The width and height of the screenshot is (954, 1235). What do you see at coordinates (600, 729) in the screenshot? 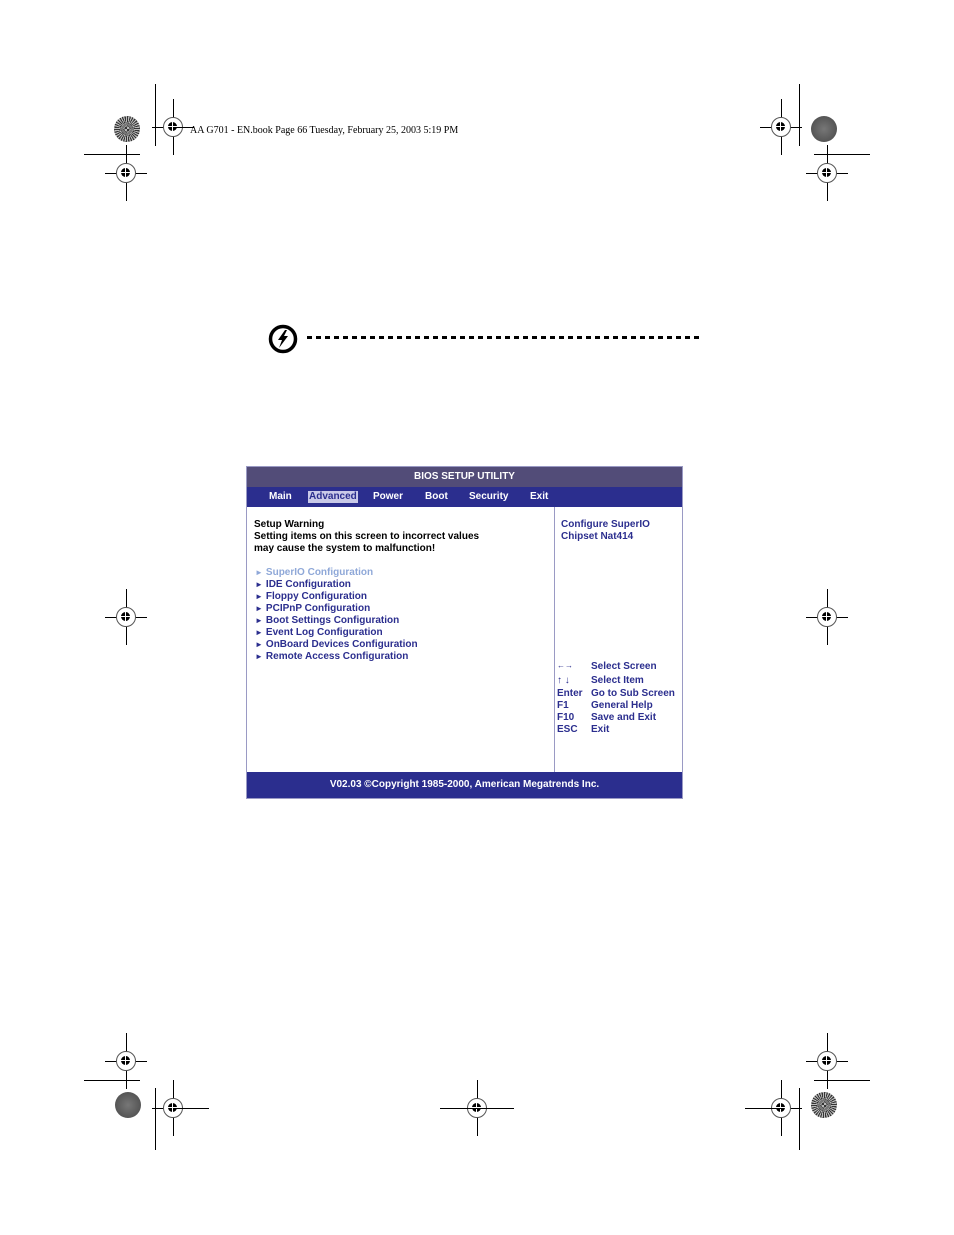
I see `key-description: Exit` at bounding box center [600, 729].